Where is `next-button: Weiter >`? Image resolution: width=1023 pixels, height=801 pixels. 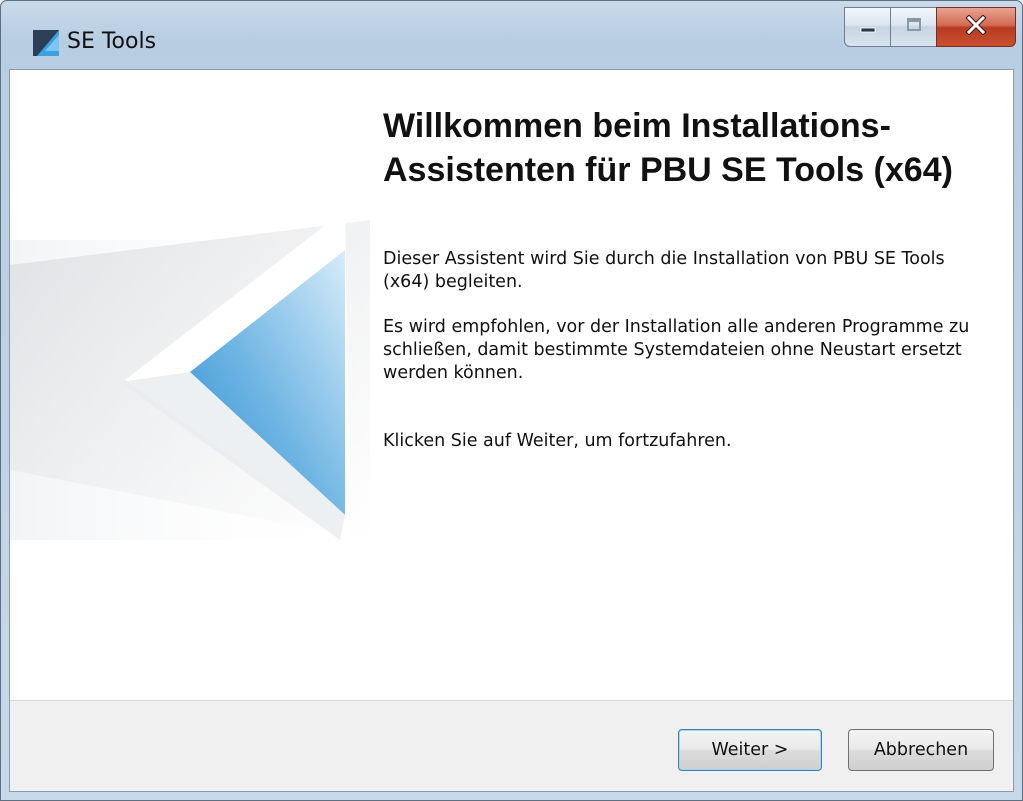 next-button: Weiter > is located at coordinates (750, 750).